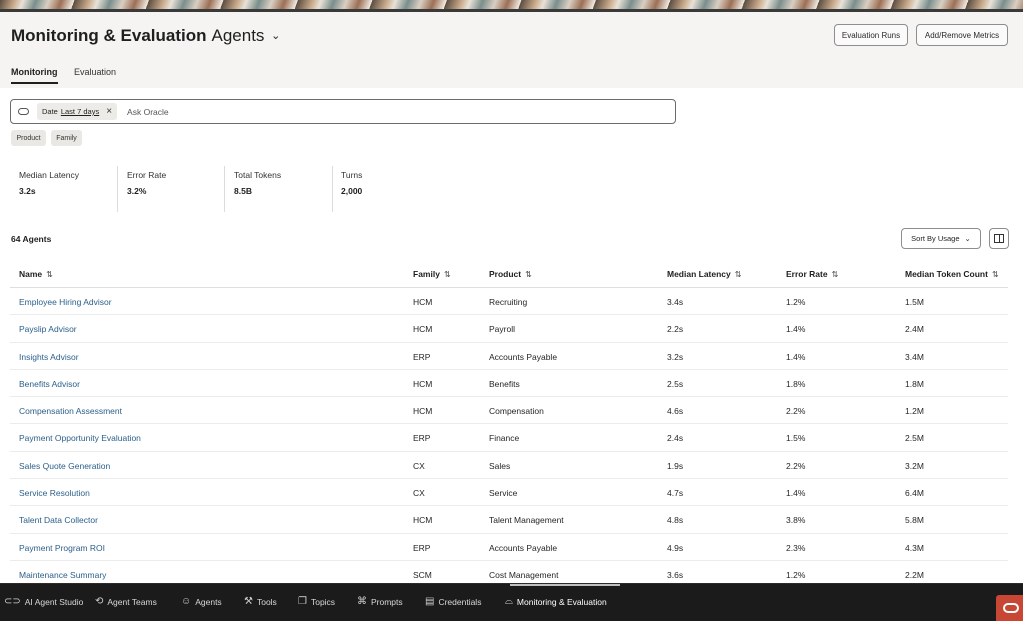 The height and width of the screenshot is (621, 1023). I want to click on tab-bar: Monitoring Evaluation, so click(511, 73).